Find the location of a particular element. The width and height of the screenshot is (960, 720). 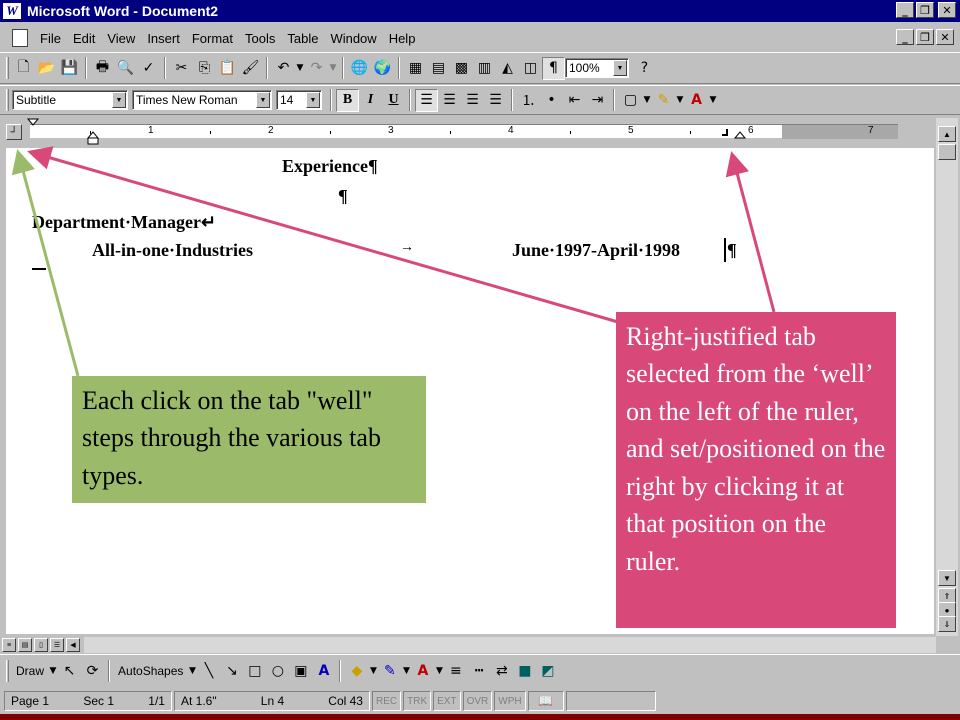

status-wph: WPH is located at coordinates (510, 701).